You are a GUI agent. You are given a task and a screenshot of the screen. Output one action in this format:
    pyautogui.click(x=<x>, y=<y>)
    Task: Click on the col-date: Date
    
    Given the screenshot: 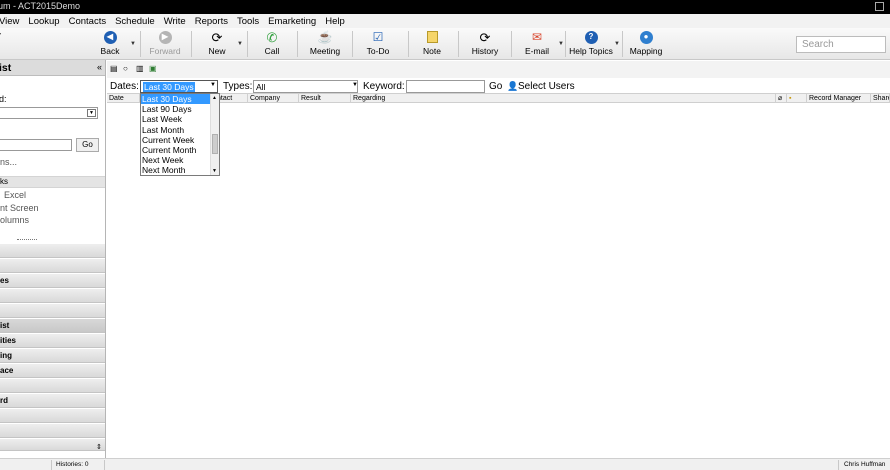 What is the action you would take?
    pyautogui.click(x=123, y=98)
    